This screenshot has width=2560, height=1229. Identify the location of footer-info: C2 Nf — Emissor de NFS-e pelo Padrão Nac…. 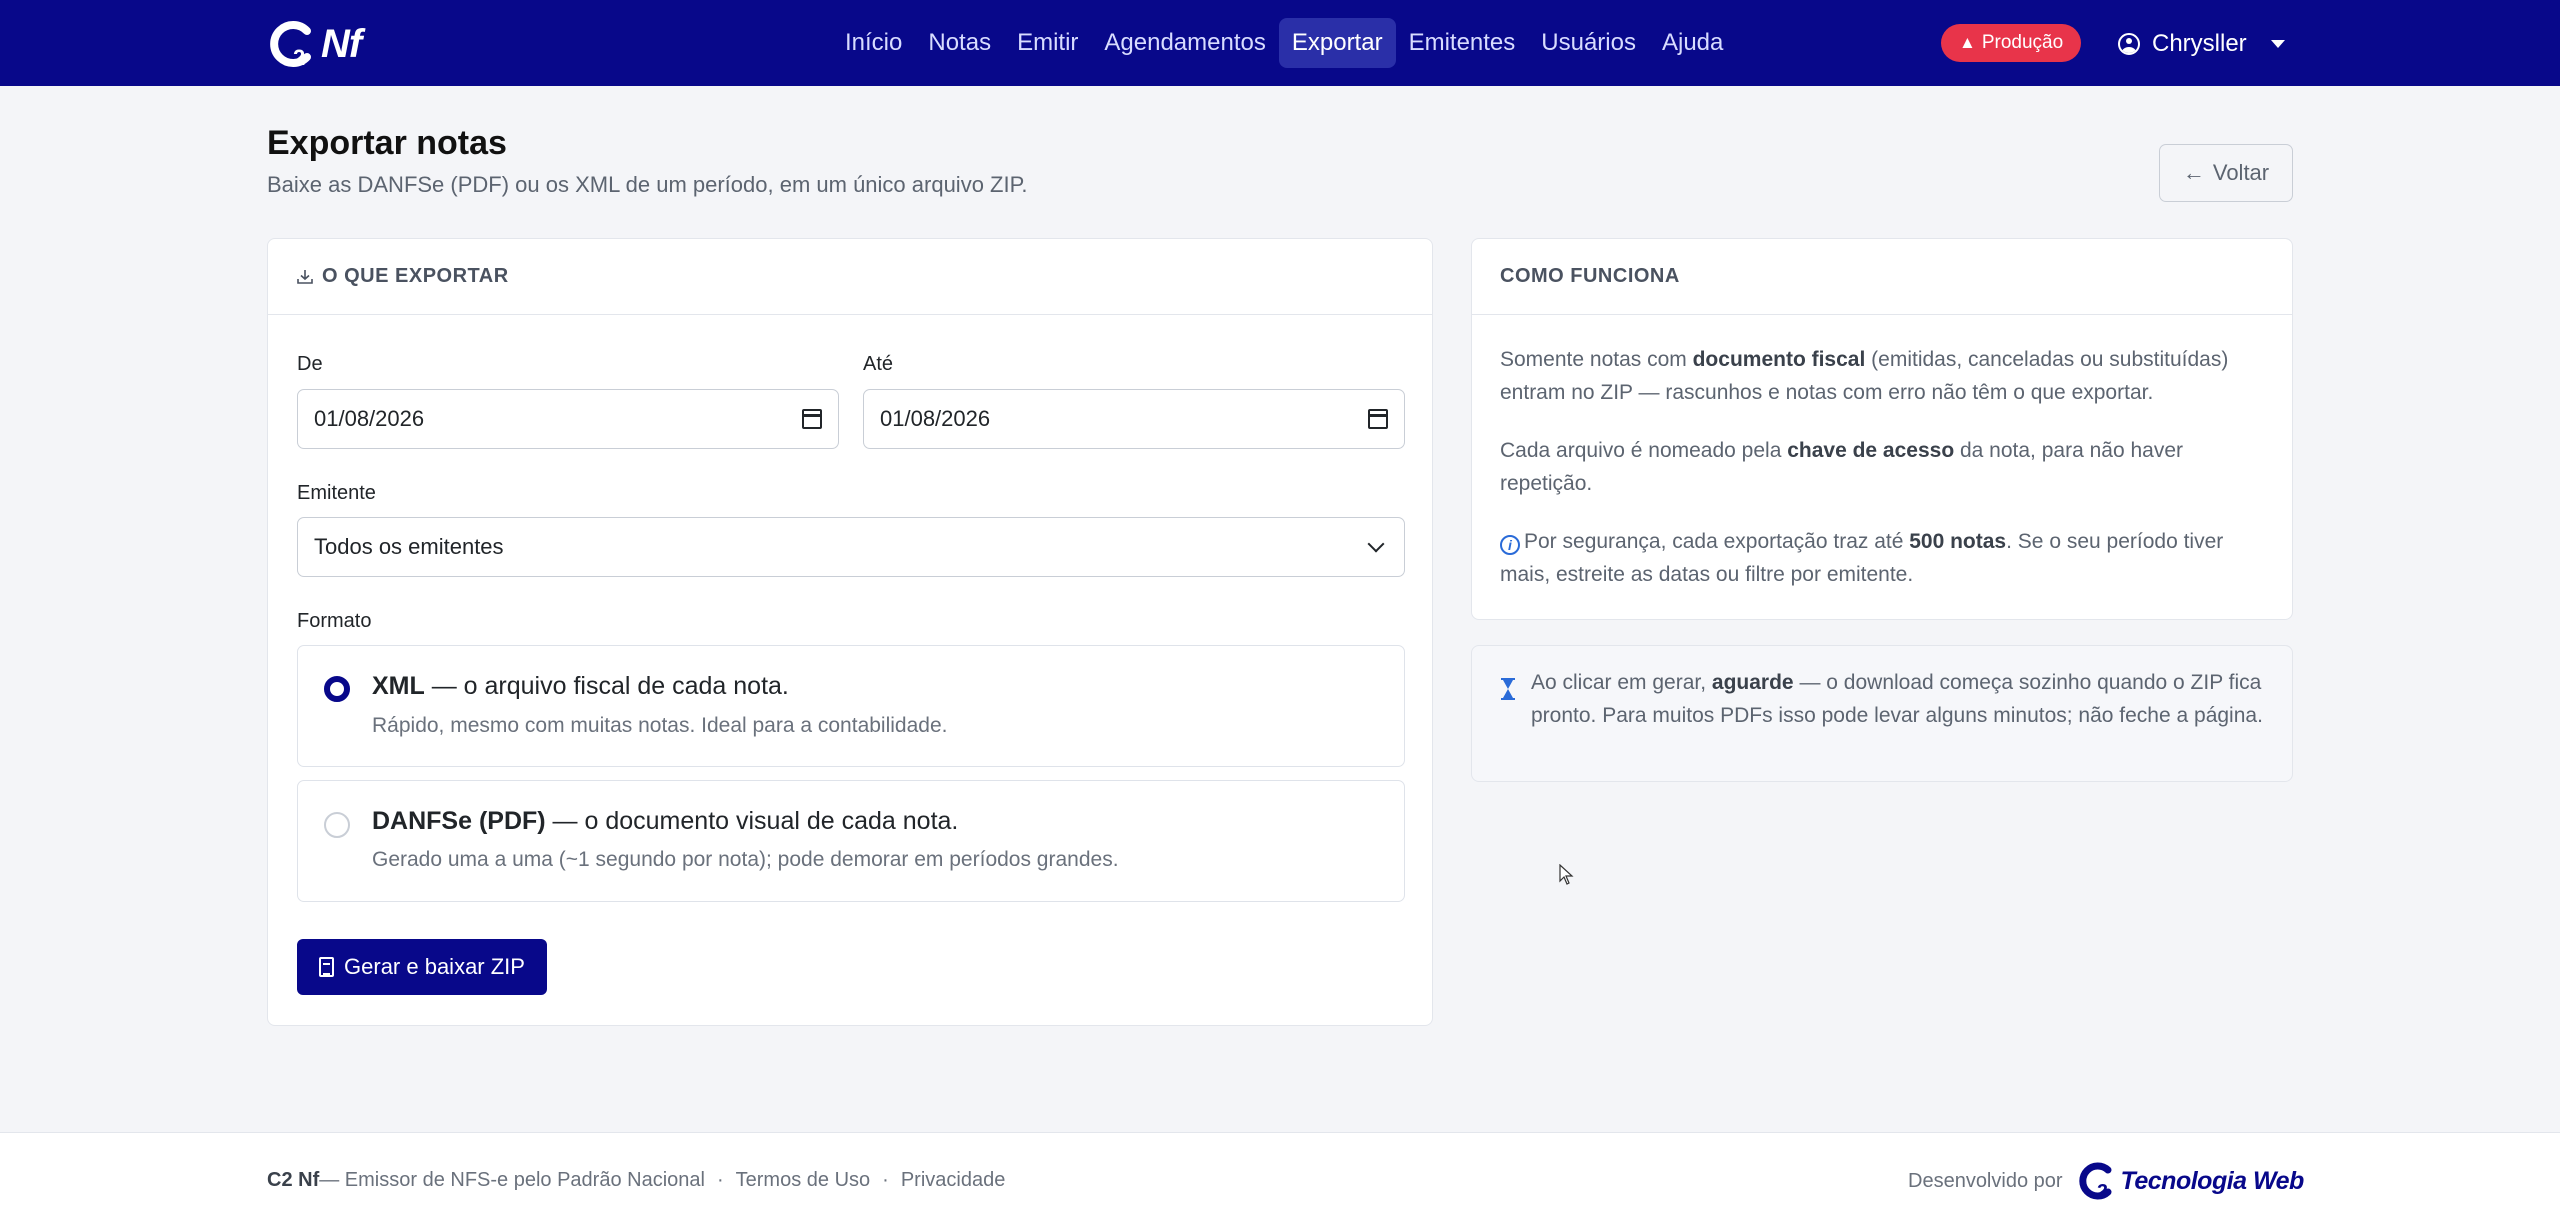
(636, 1180).